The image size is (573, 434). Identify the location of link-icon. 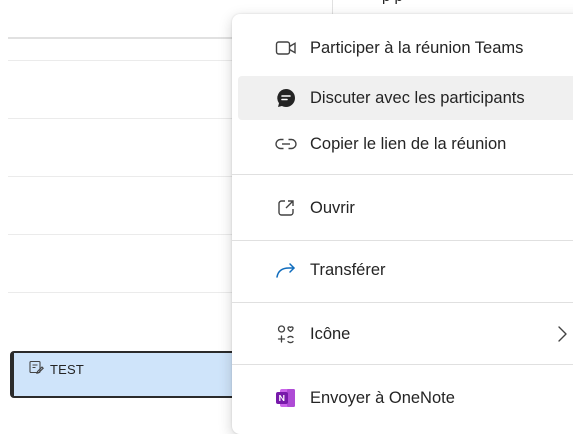
(286, 144).